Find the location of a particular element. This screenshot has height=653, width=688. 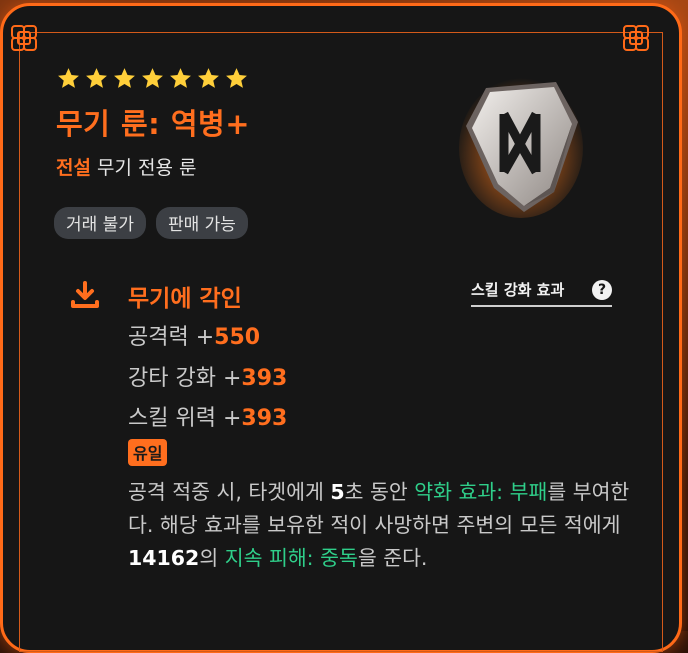

stat-attack: 공격력 +550 is located at coordinates (194, 335).